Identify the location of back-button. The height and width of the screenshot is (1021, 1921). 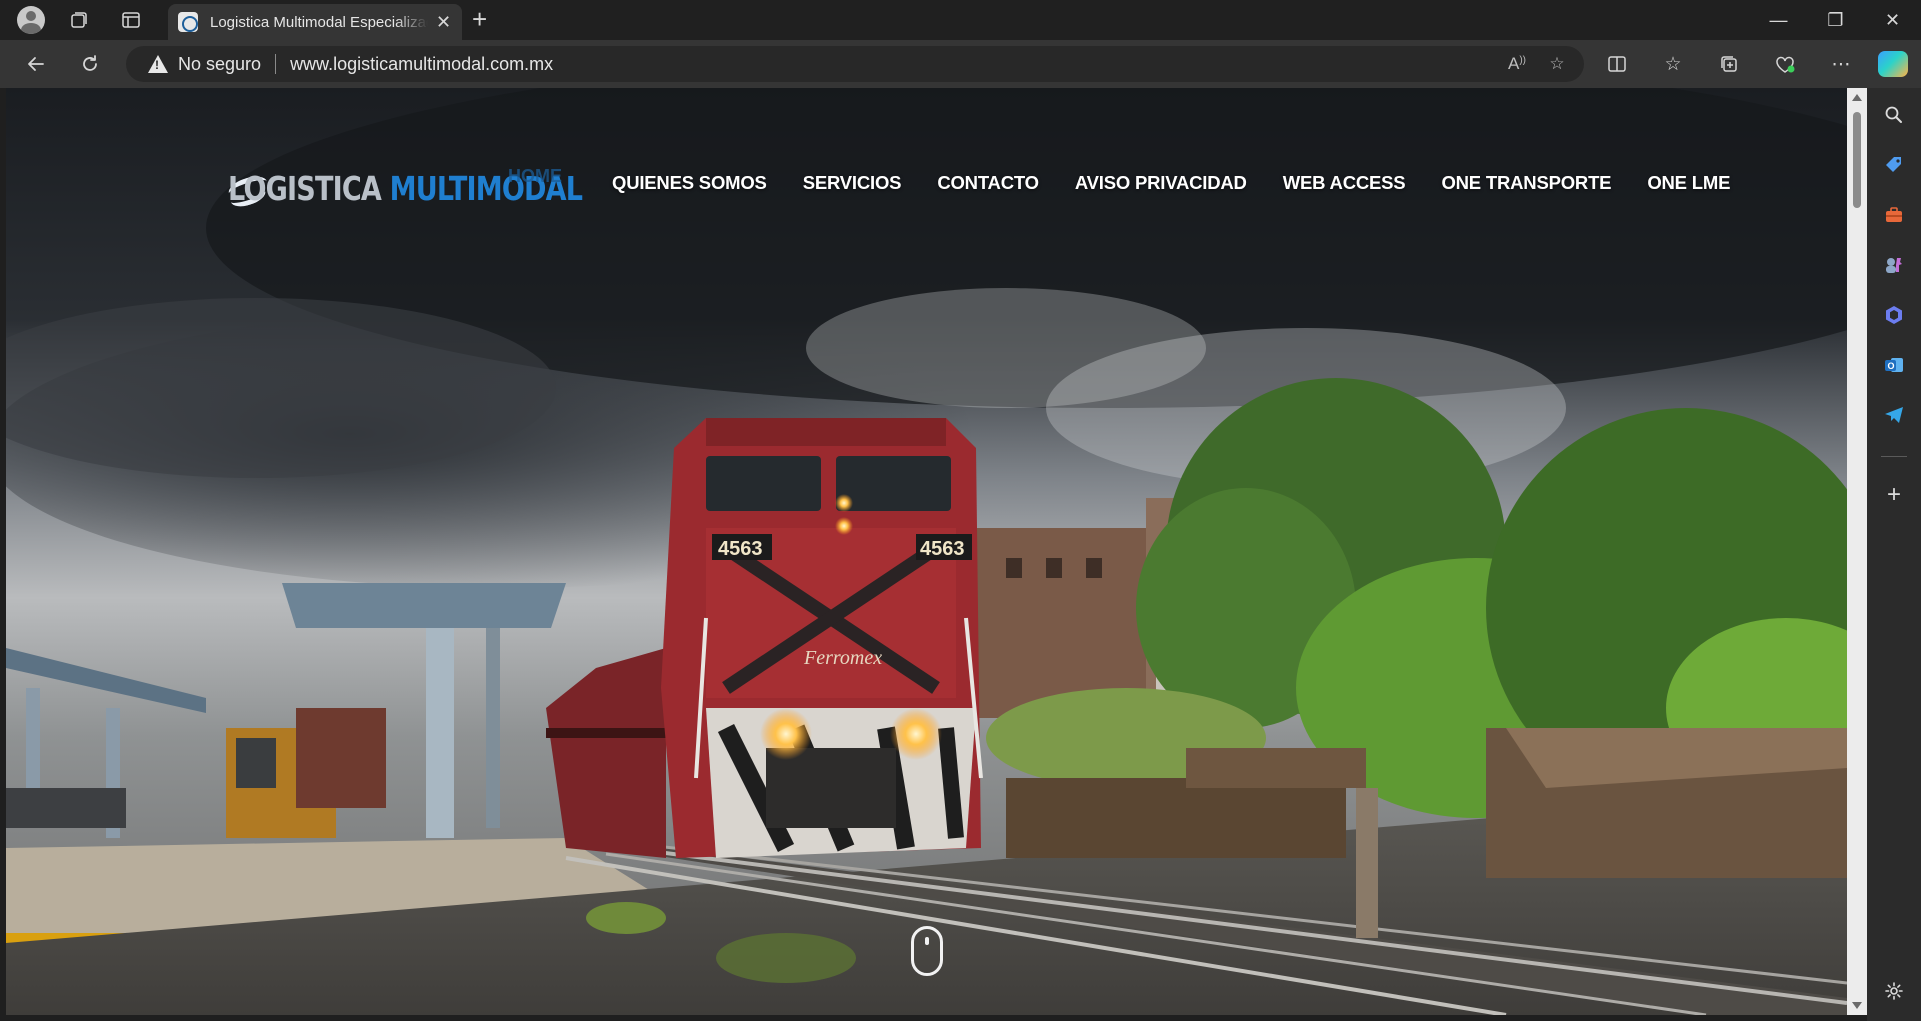
(36, 64).